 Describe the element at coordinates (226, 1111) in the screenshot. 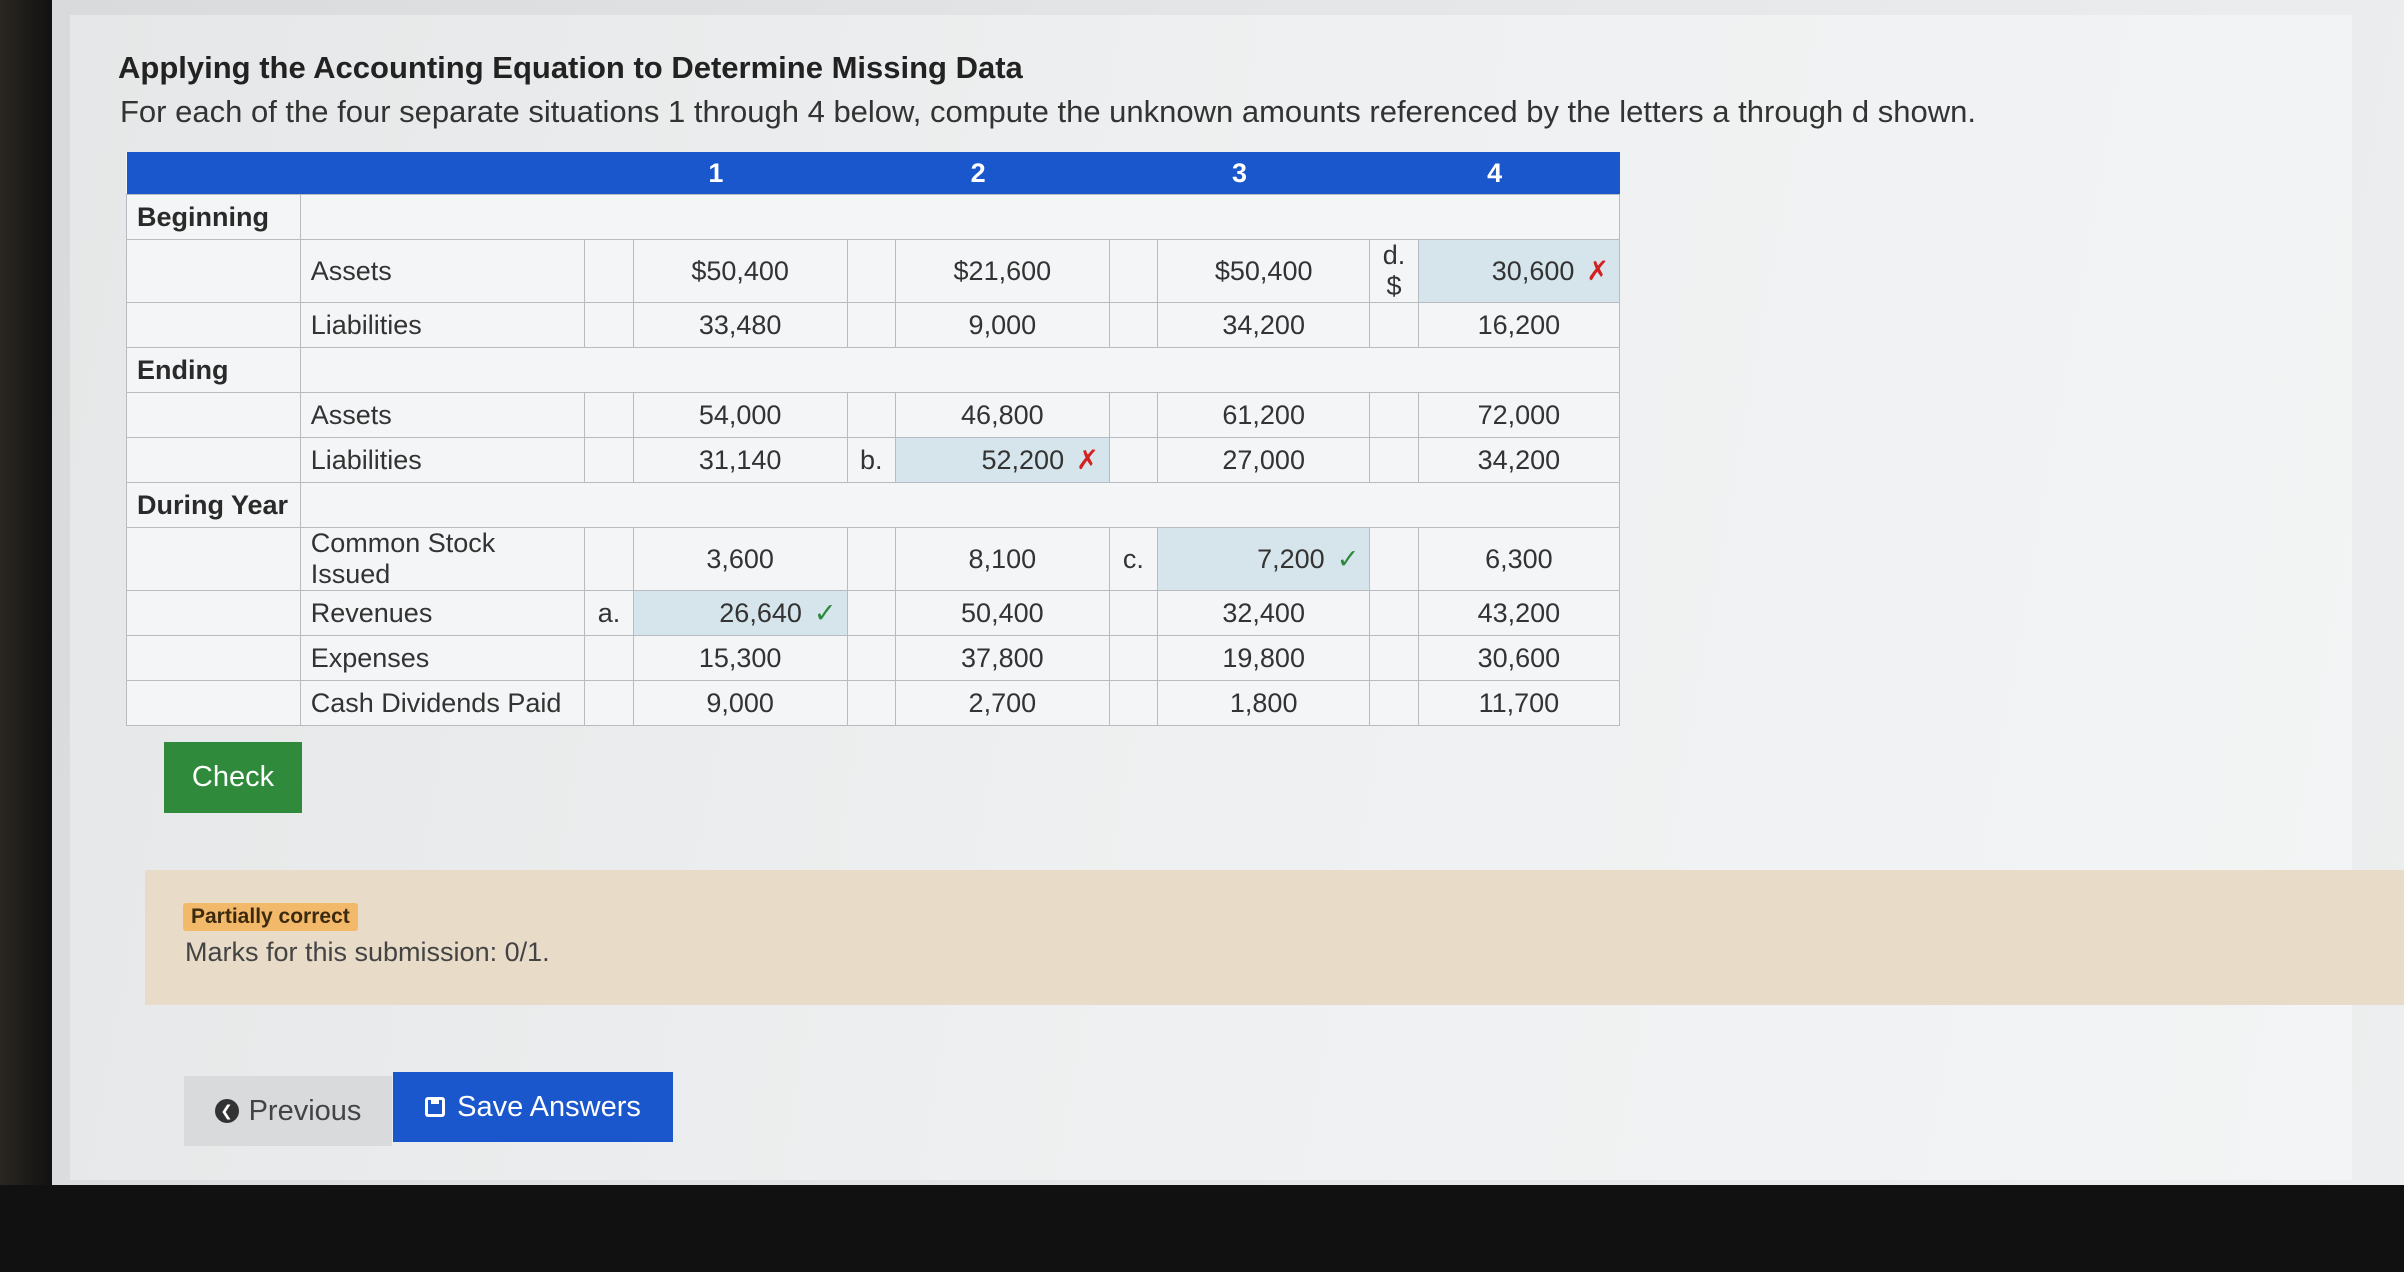

I see `chevron-left-icon: ❮` at that location.